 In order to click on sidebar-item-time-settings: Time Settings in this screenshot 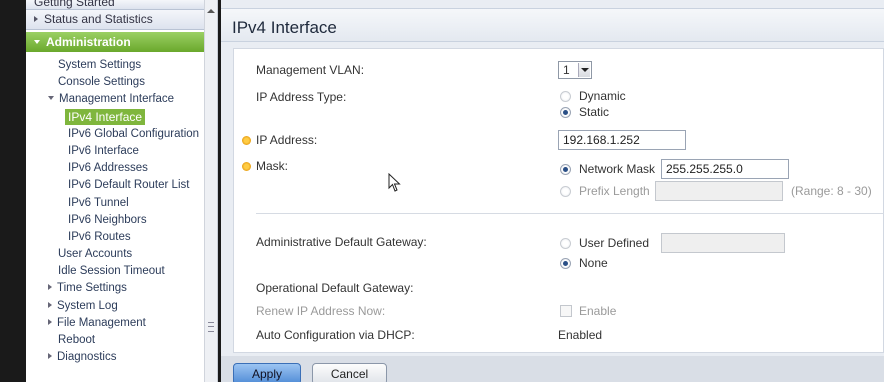, I will do `click(121, 288)`.